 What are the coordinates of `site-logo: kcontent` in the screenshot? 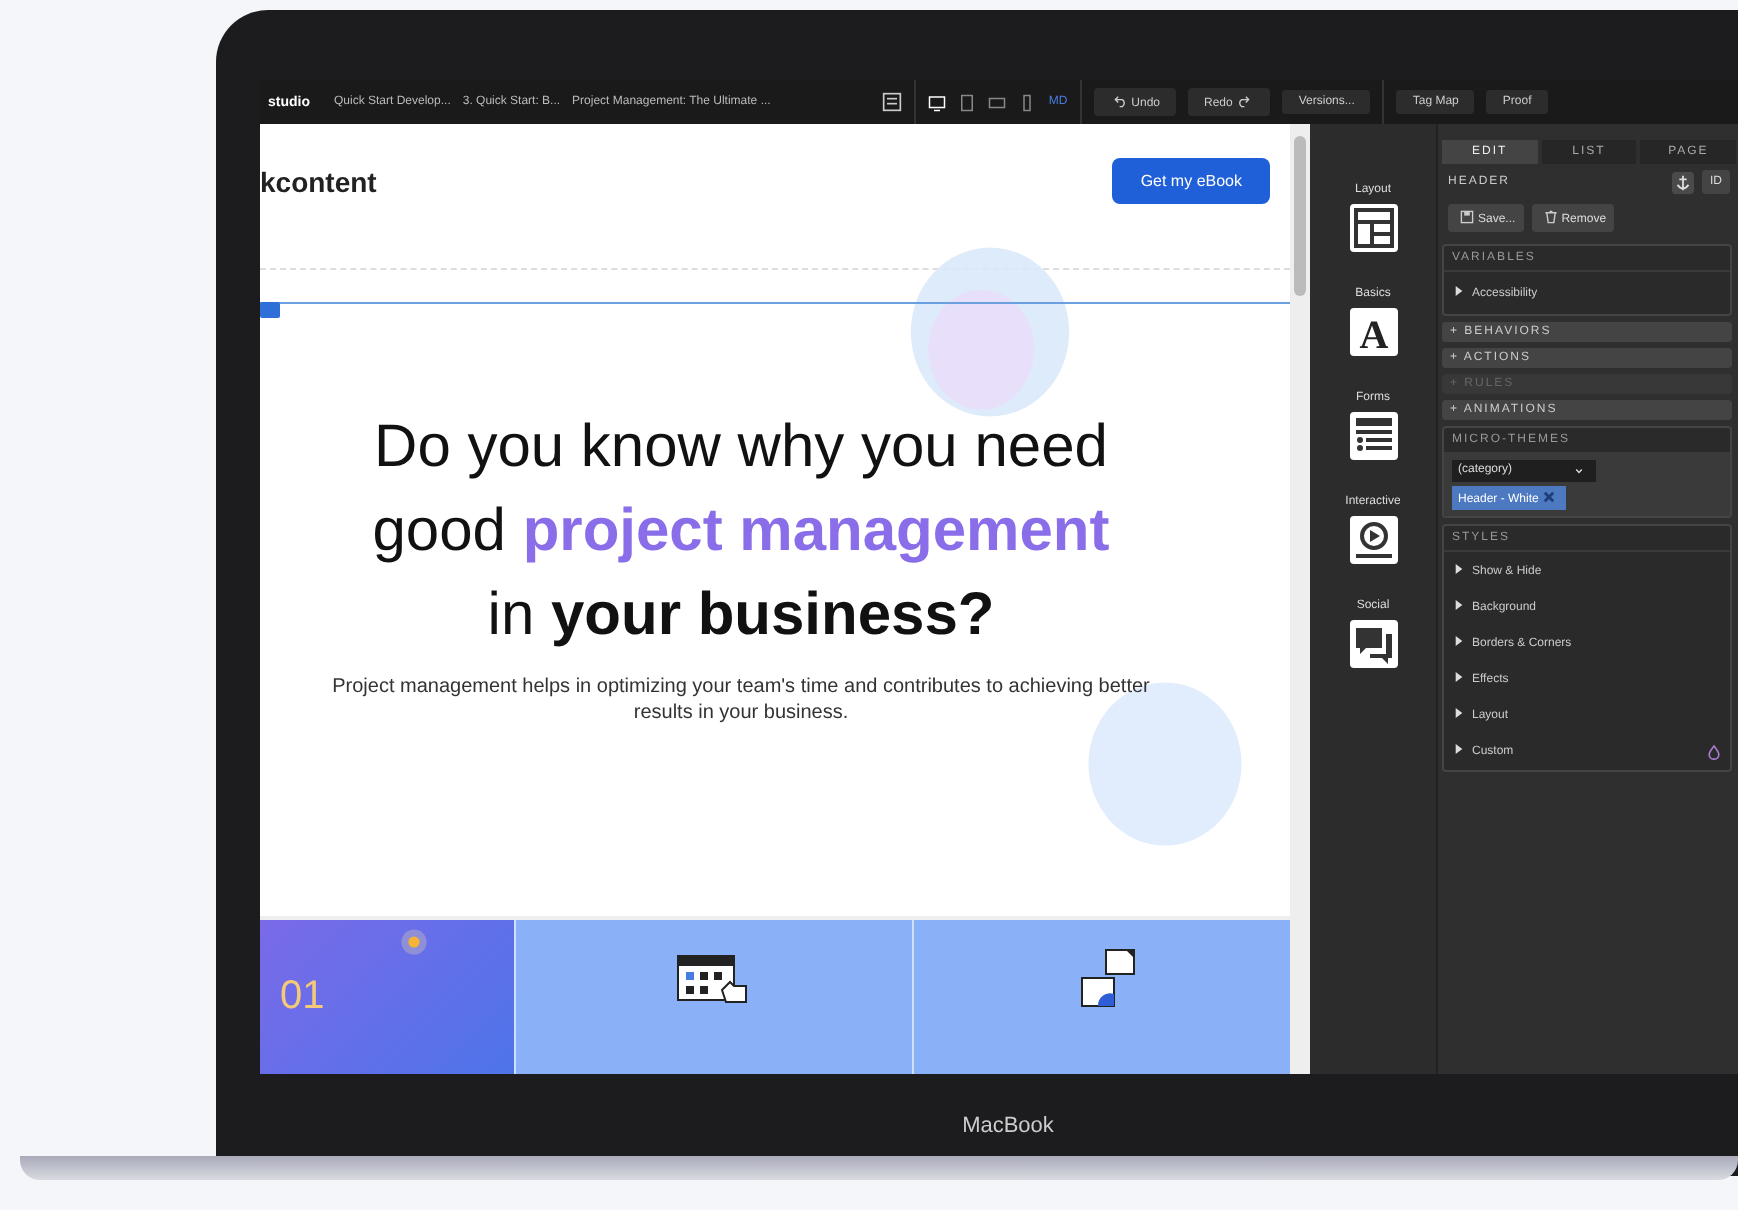 It's located at (318, 181).